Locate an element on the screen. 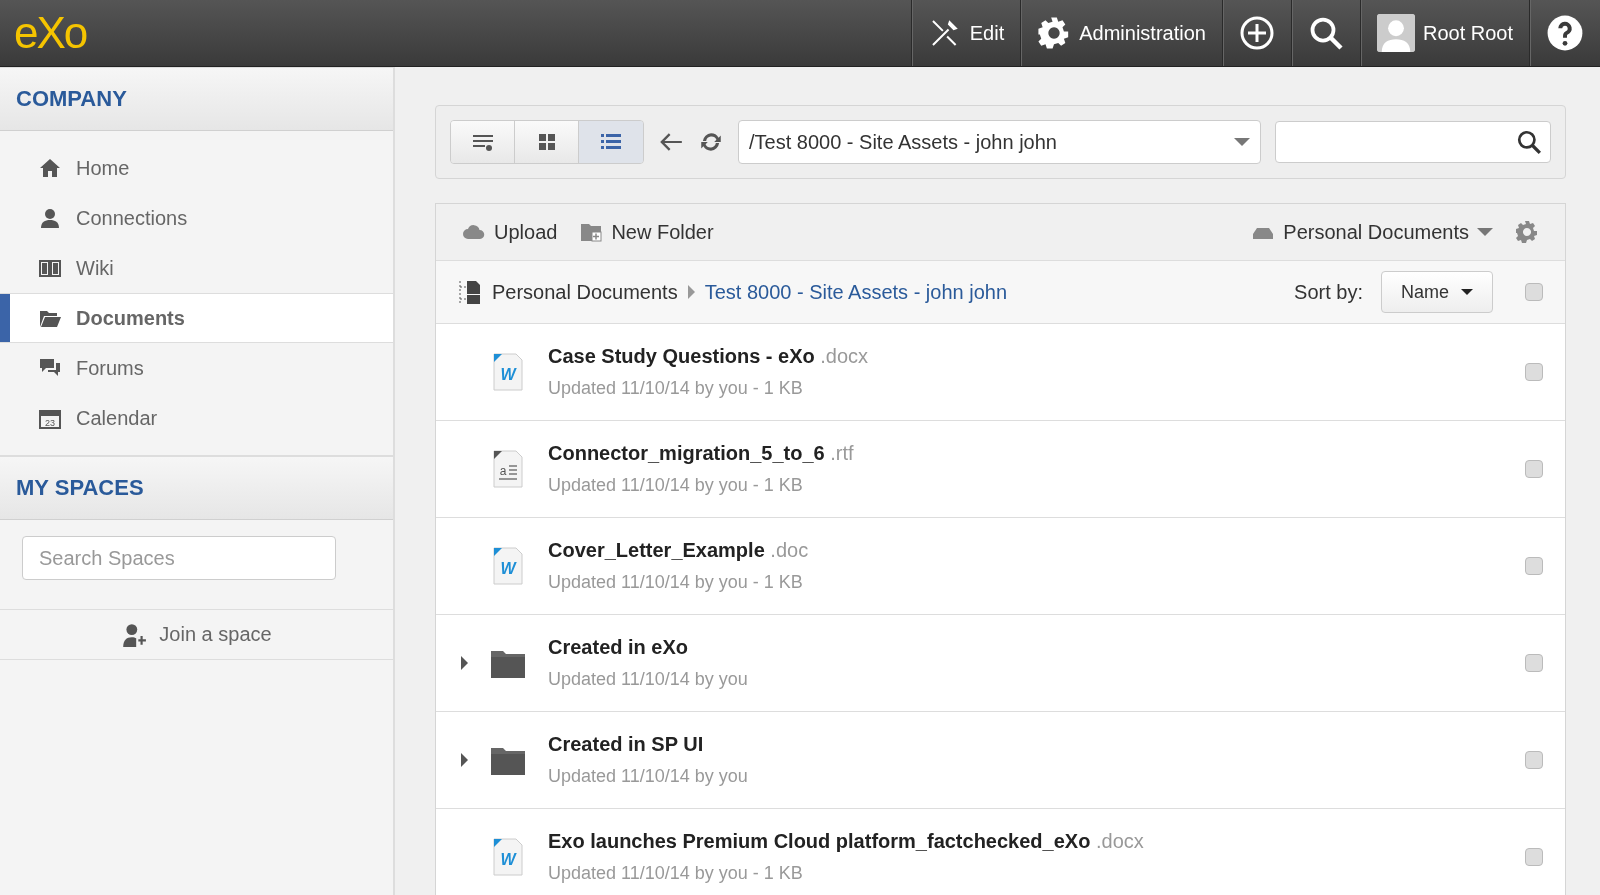  file-name: Created in SP UI is located at coordinates (626, 744).